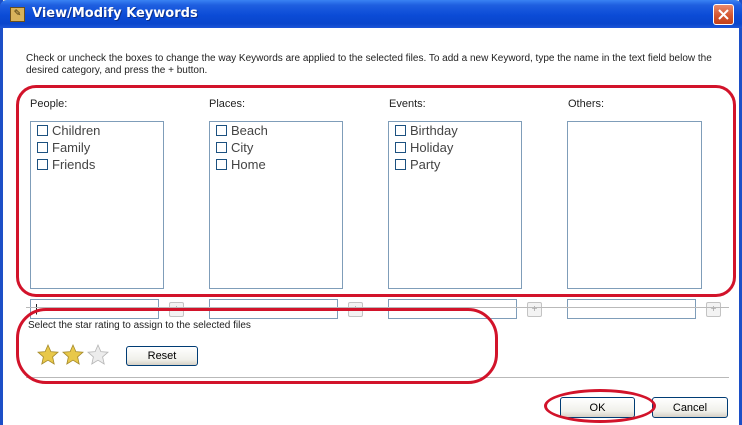 This screenshot has width=742, height=425. Describe the element at coordinates (94, 309) in the screenshot. I see `new-keyword-input-people` at that location.